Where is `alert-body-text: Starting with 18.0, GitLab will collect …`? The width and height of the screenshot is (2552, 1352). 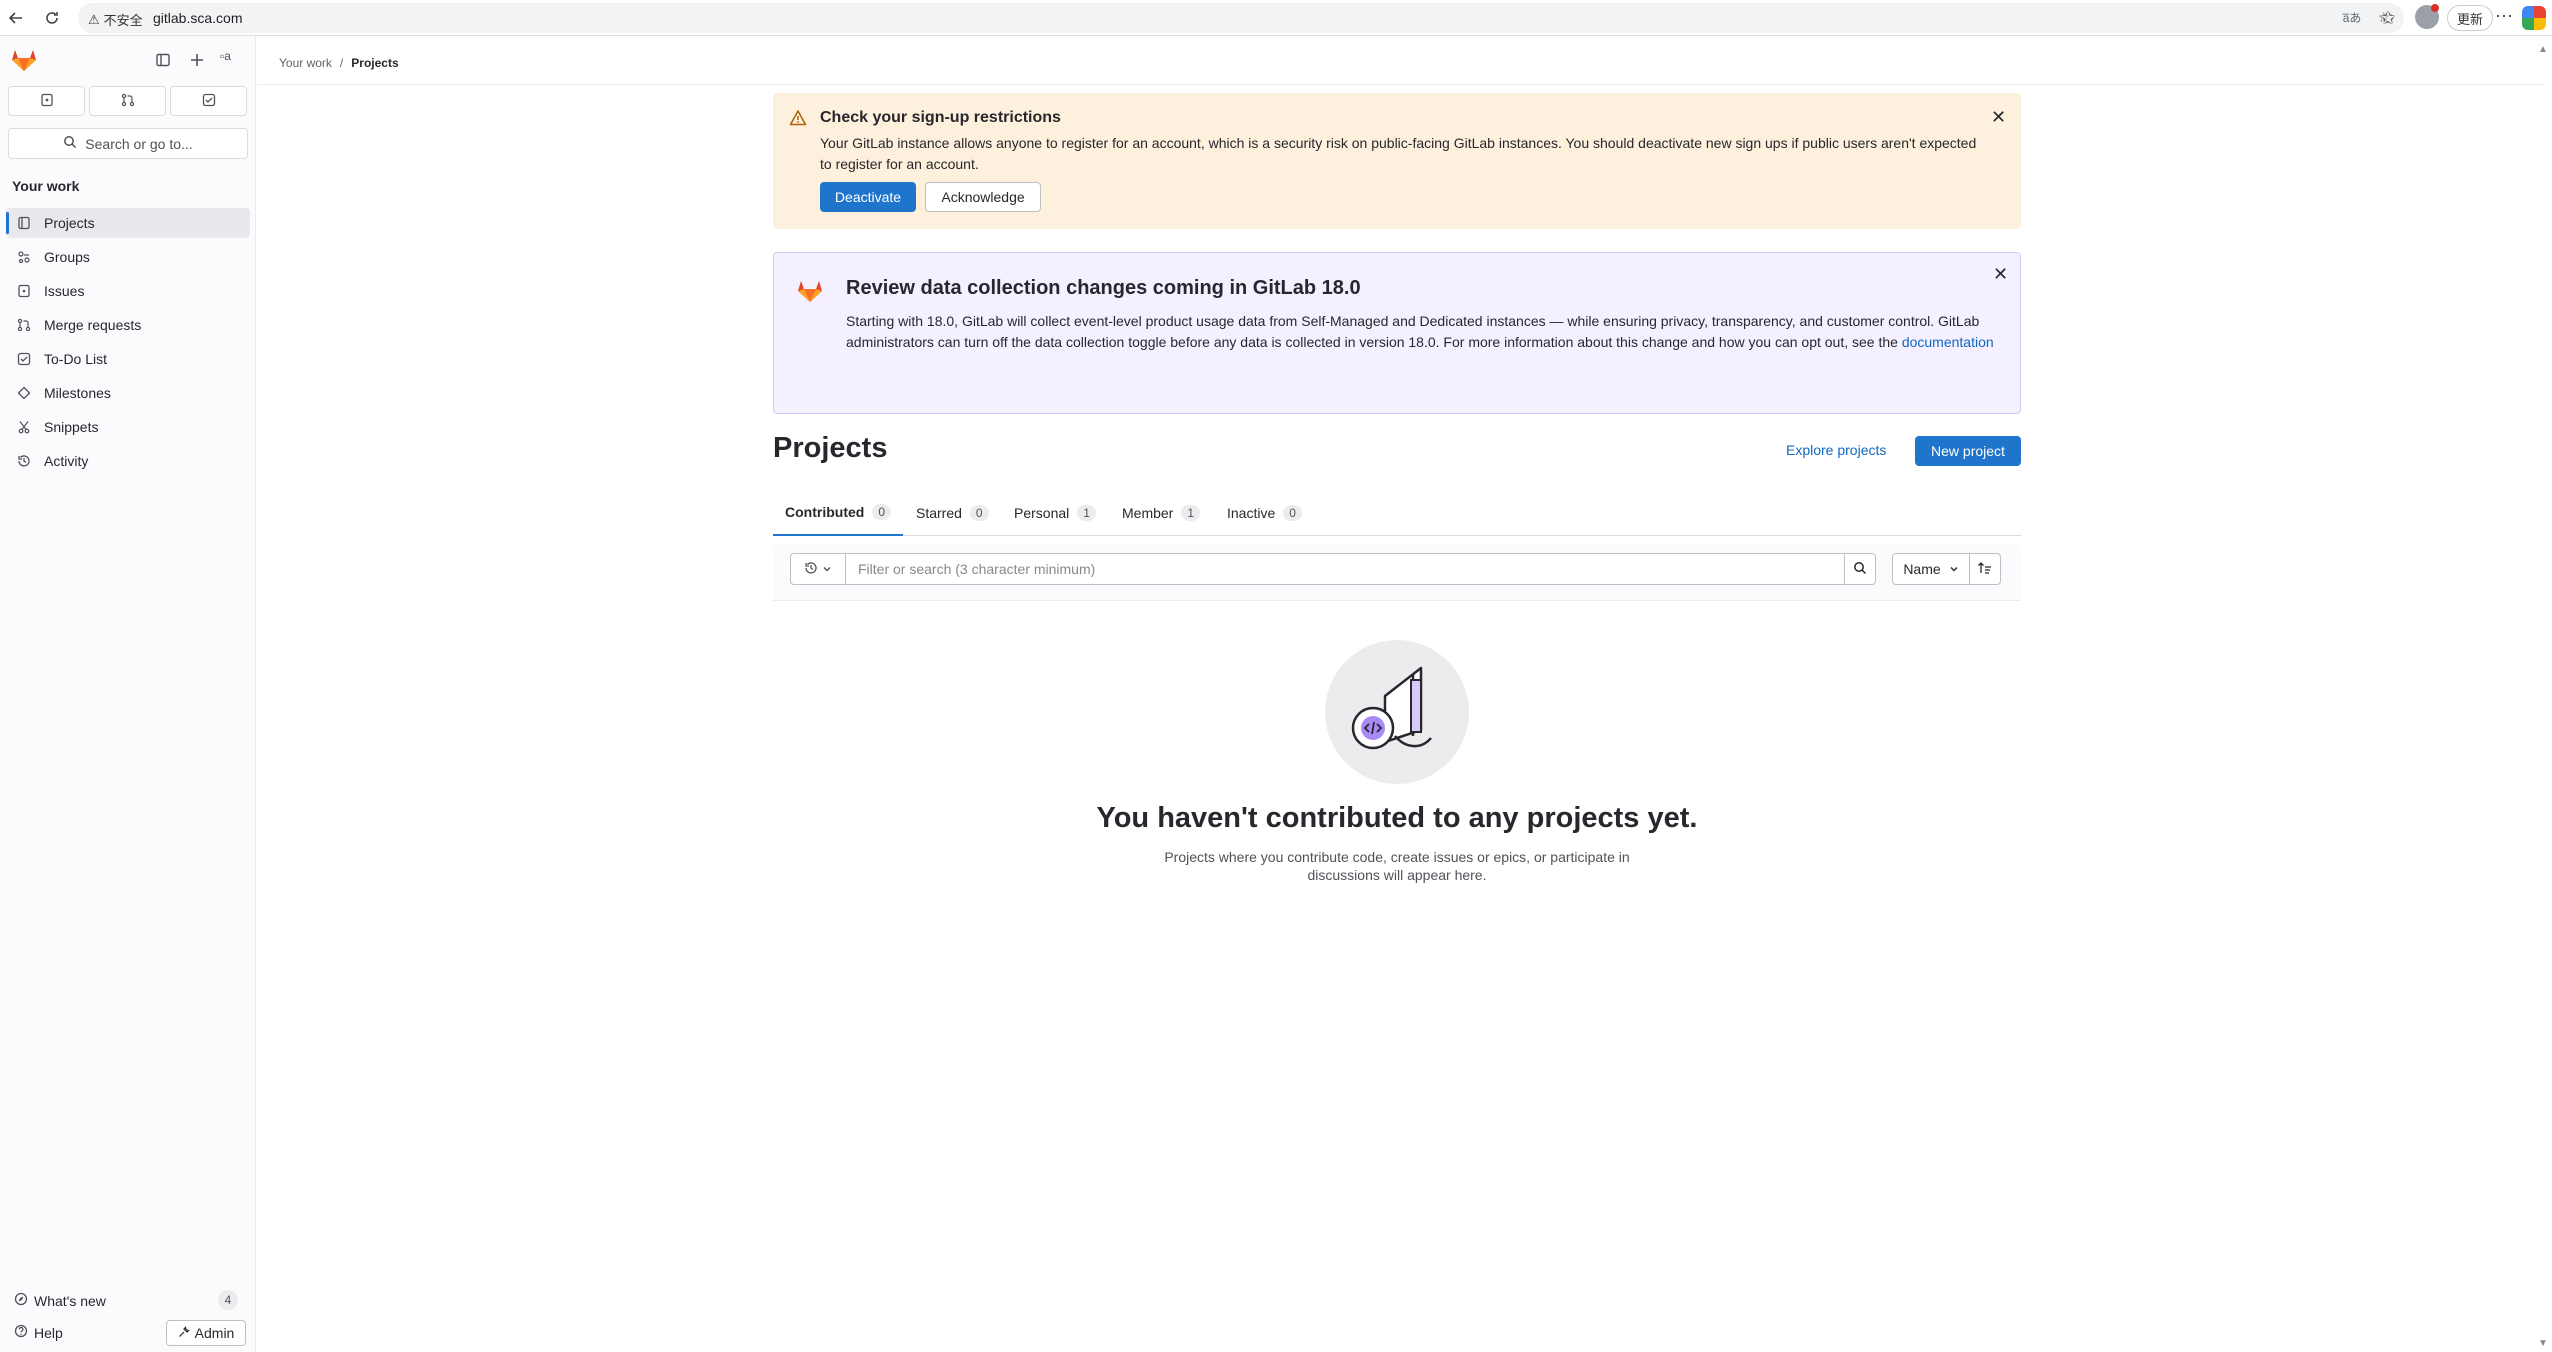
alert-body-text: Starting with 18.0, GitLab will collect … is located at coordinates (1413, 331).